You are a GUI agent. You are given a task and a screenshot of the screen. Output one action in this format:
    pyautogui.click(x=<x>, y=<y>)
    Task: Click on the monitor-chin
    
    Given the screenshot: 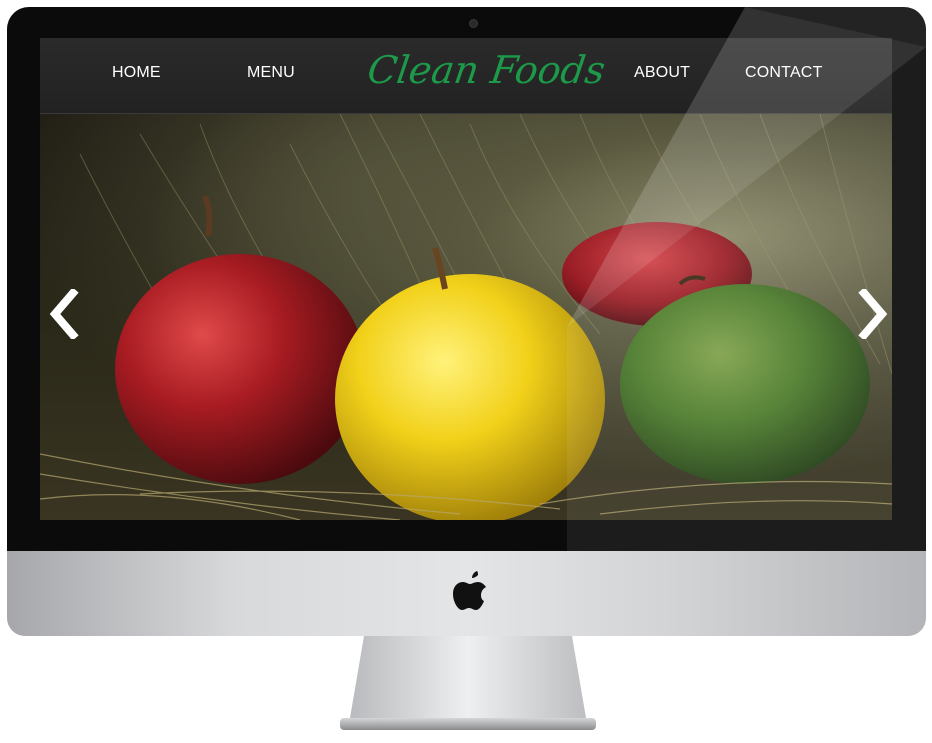 What is the action you would take?
    pyautogui.click(x=466, y=593)
    